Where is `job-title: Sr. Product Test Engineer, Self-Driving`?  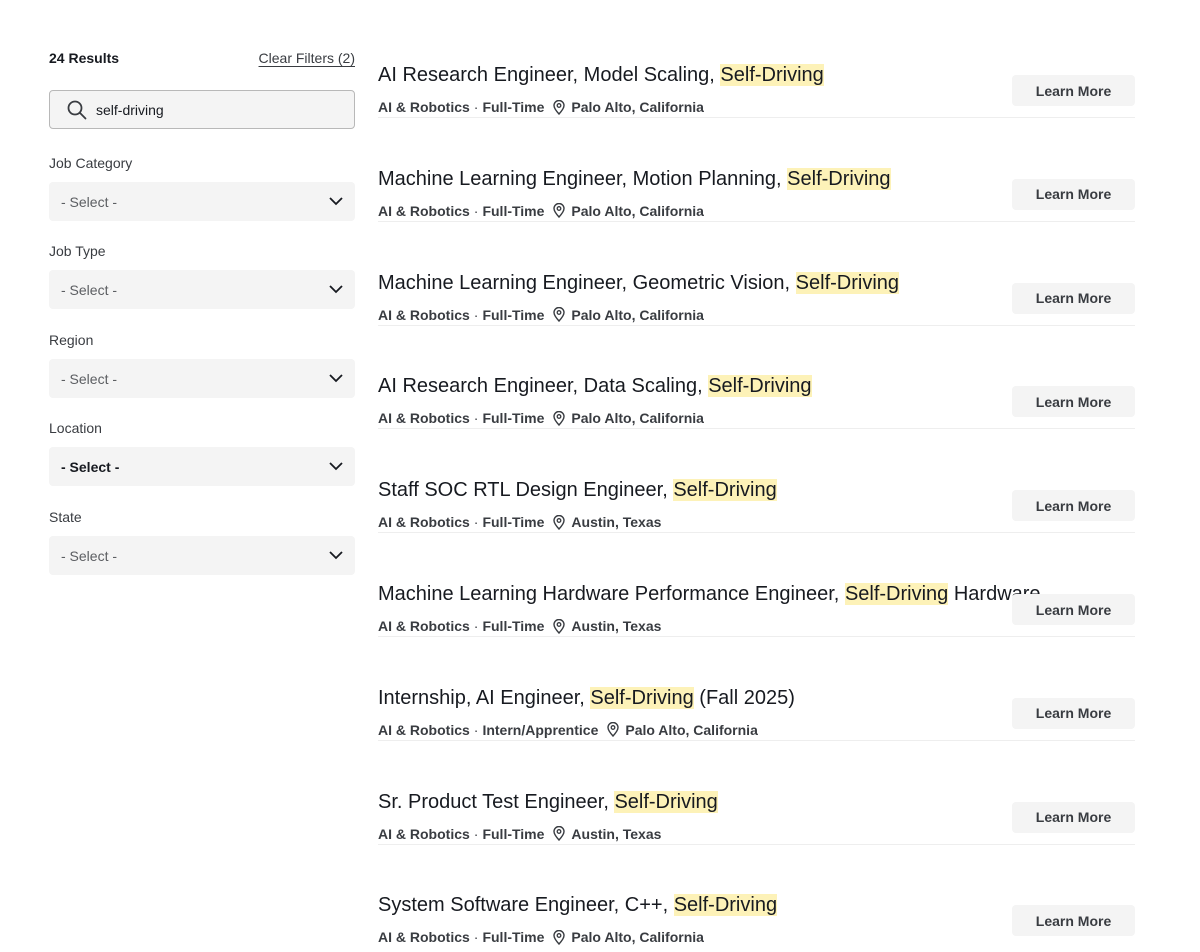
job-title: Sr. Product Test Engineer, Self-Driving is located at coordinates (548, 802).